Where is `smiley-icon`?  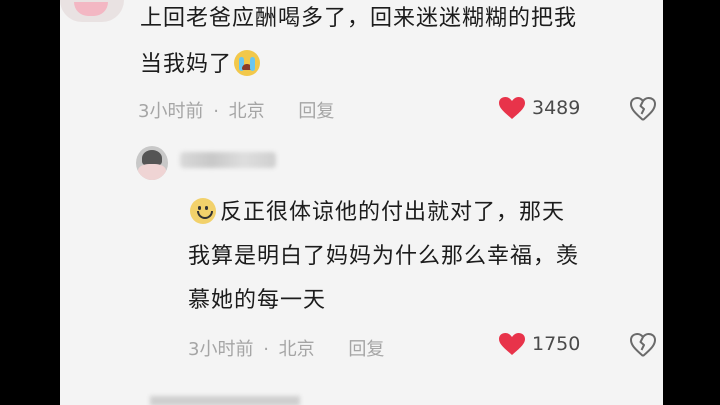
smiley-icon is located at coordinates (203, 211).